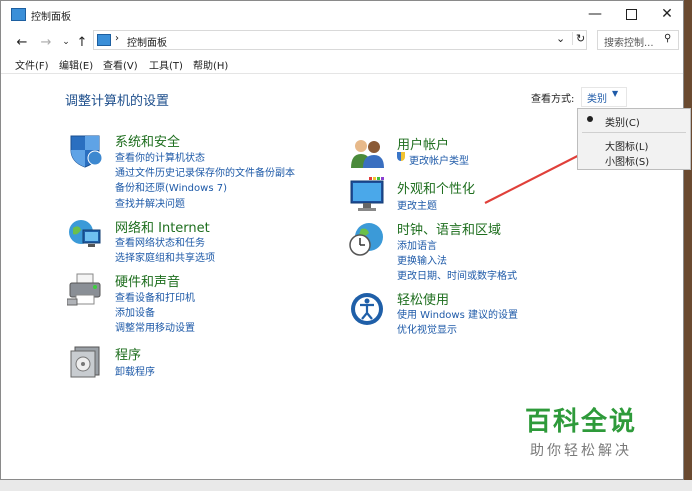  Describe the element at coordinates (171, 186) in the screenshot. I see `link-backup-restore: 备份和还原(Windows 7)` at that location.